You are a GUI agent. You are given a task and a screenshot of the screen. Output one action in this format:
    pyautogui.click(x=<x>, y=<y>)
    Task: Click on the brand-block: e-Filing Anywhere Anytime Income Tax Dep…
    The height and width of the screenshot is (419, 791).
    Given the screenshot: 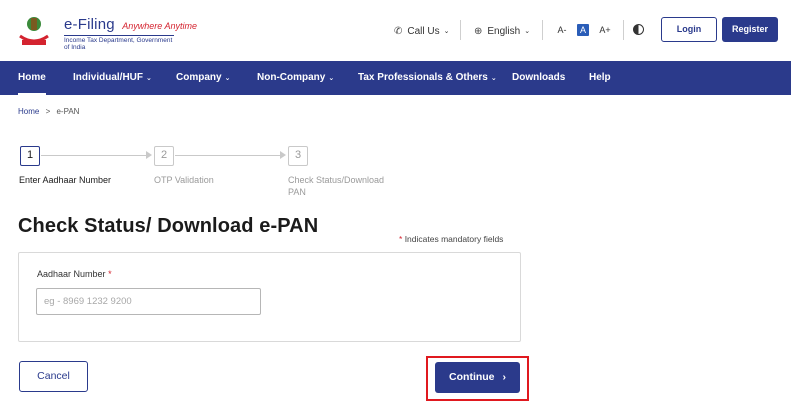 What is the action you would take?
    pyautogui.click(x=130, y=33)
    